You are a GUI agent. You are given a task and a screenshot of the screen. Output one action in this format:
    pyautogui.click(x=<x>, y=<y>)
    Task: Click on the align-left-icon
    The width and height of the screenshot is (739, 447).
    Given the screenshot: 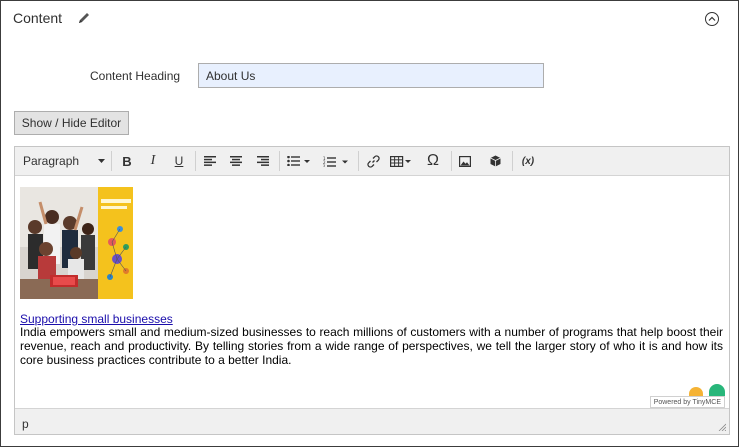 What is the action you would take?
    pyautogui.click(x=210, y=161)
    